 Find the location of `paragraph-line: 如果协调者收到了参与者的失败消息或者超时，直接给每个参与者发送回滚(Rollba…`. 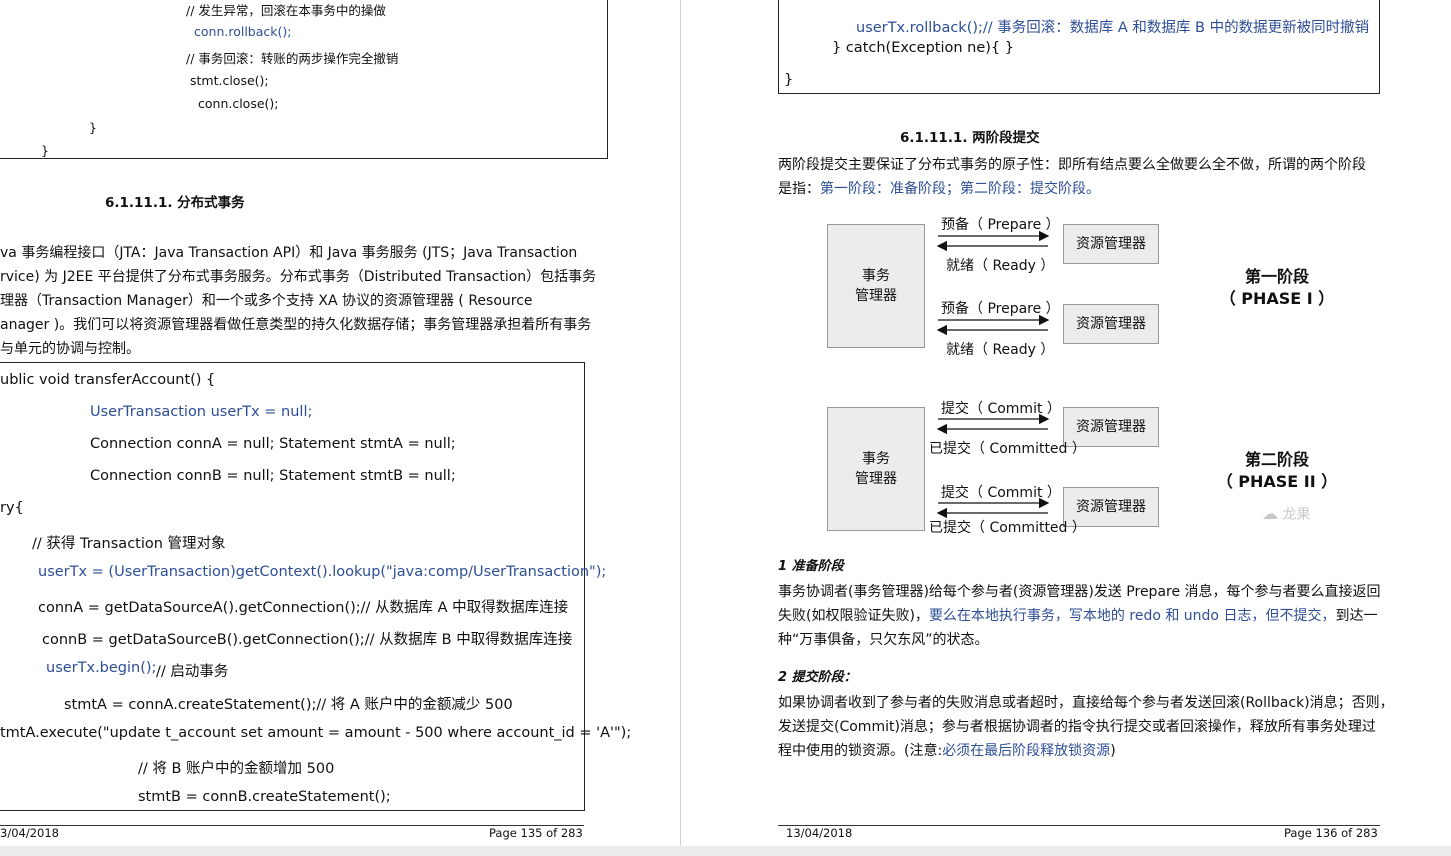

paragraph-line: 如果协调者收到了参与者的失败消息或者超时，直接给每个参与者发送回滚(Rollba… is located at coordinates (1086, 703).